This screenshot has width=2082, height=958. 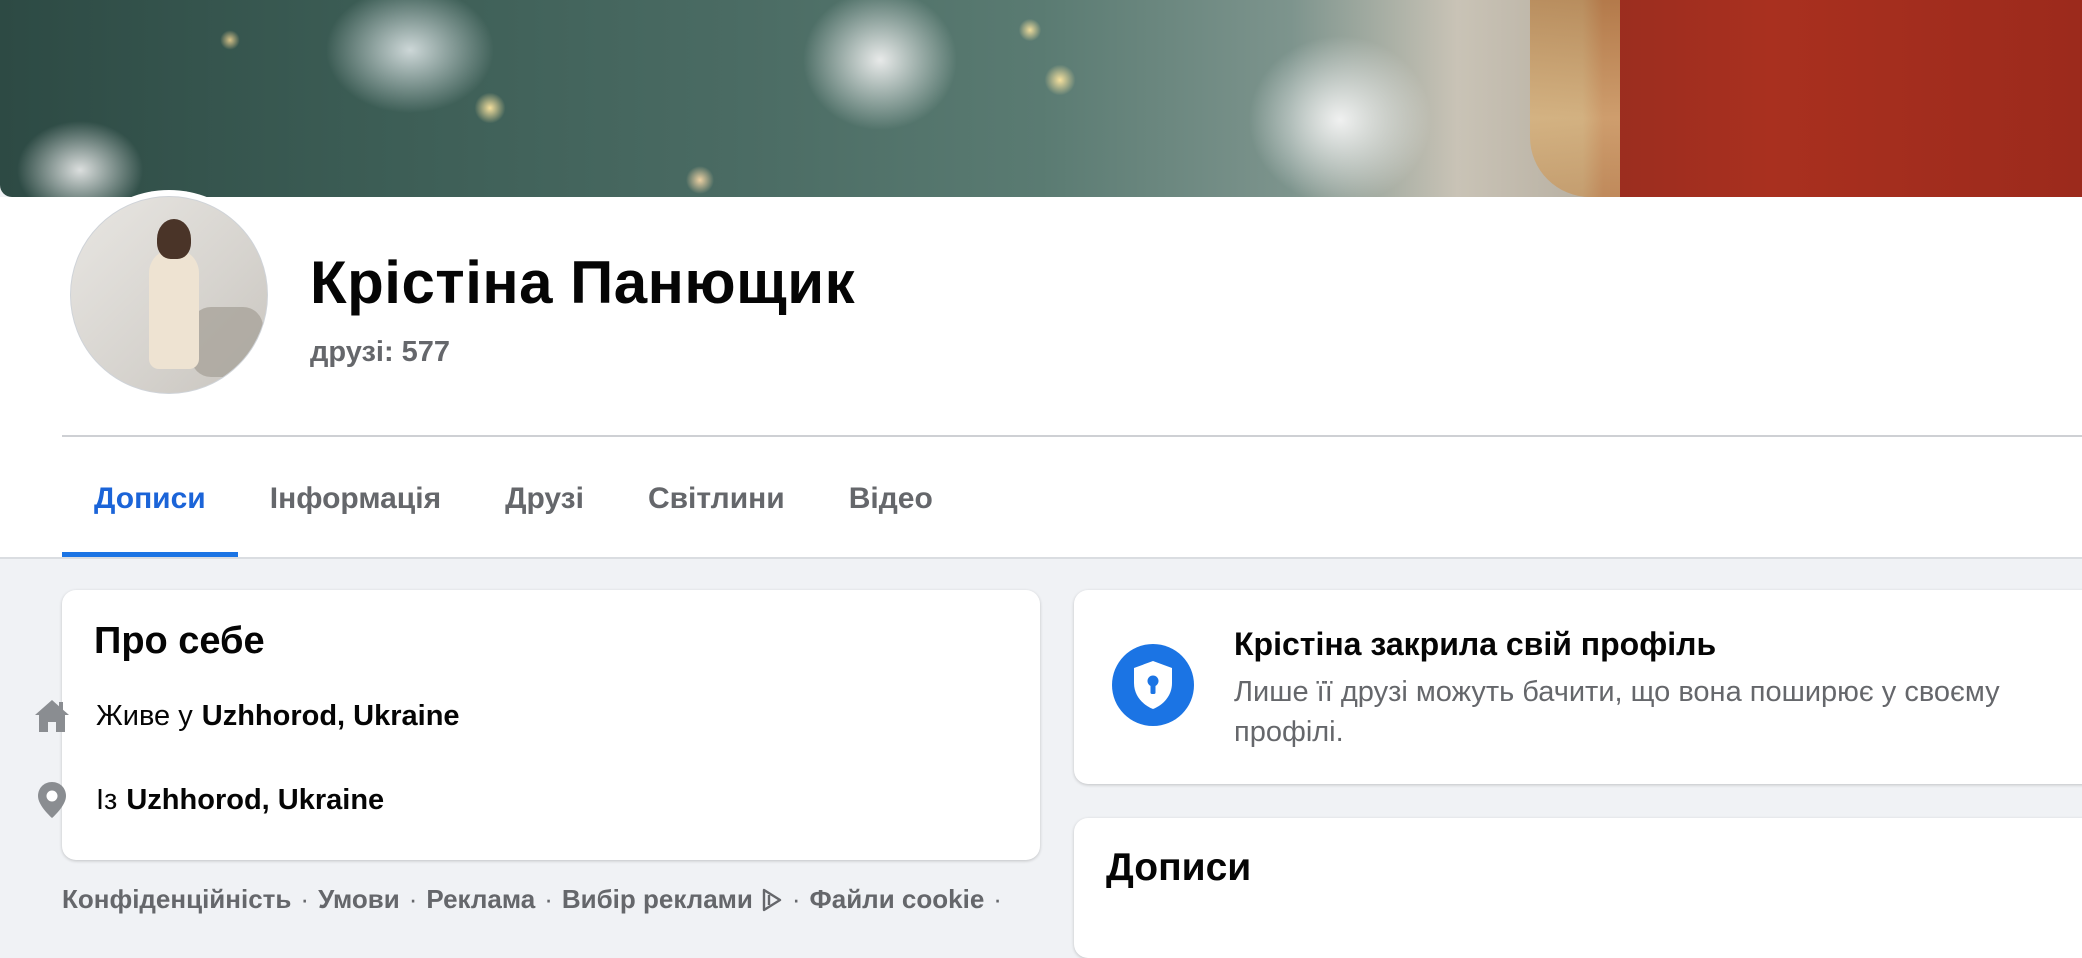 I want to click on lives-in-row: Живе у Uzhhorod, Ukraine, so click(x=246, y=716).